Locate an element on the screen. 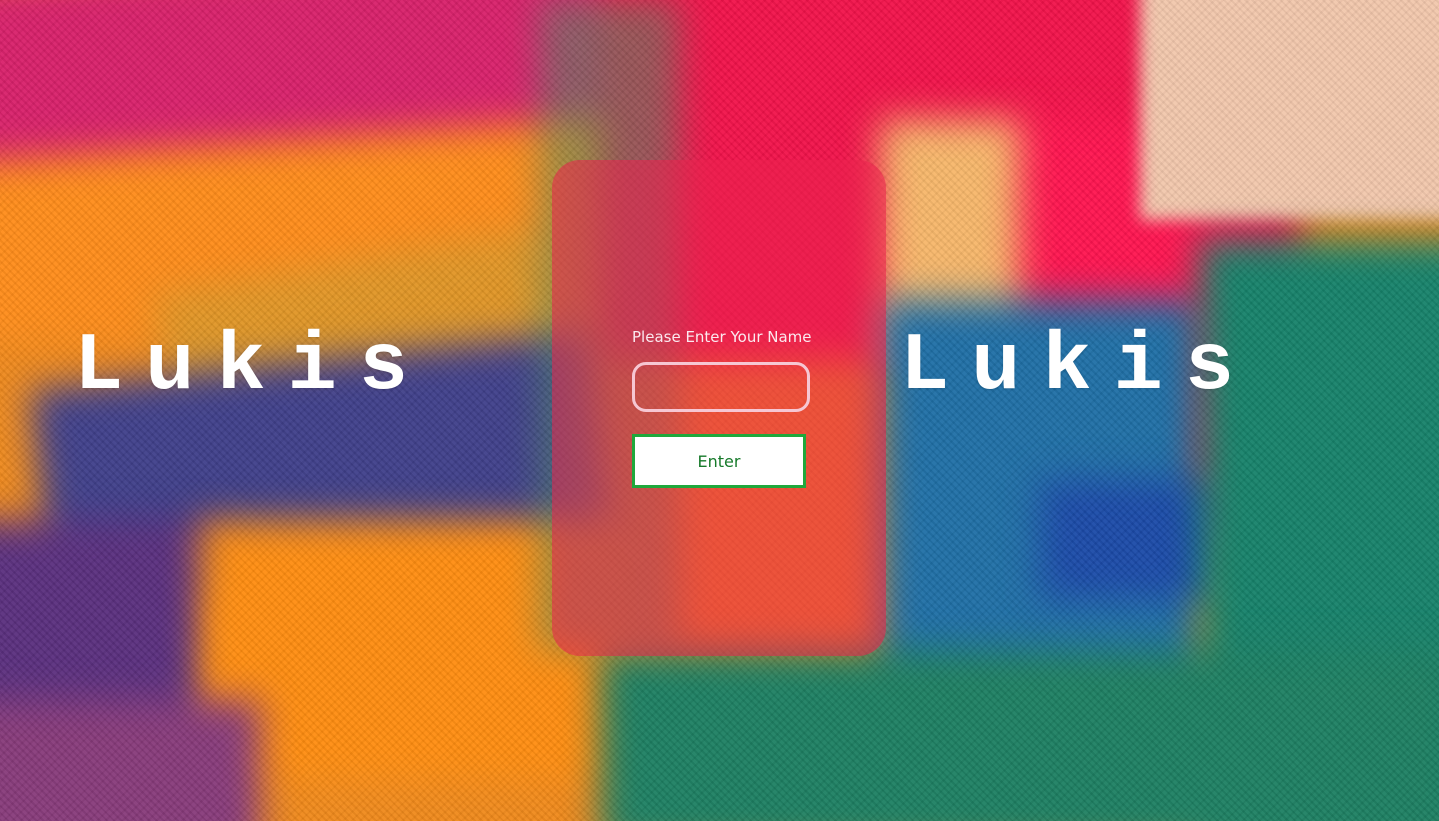  name-entry-card: Please Enter Your Name Enter is located at coordinates (719, 408).